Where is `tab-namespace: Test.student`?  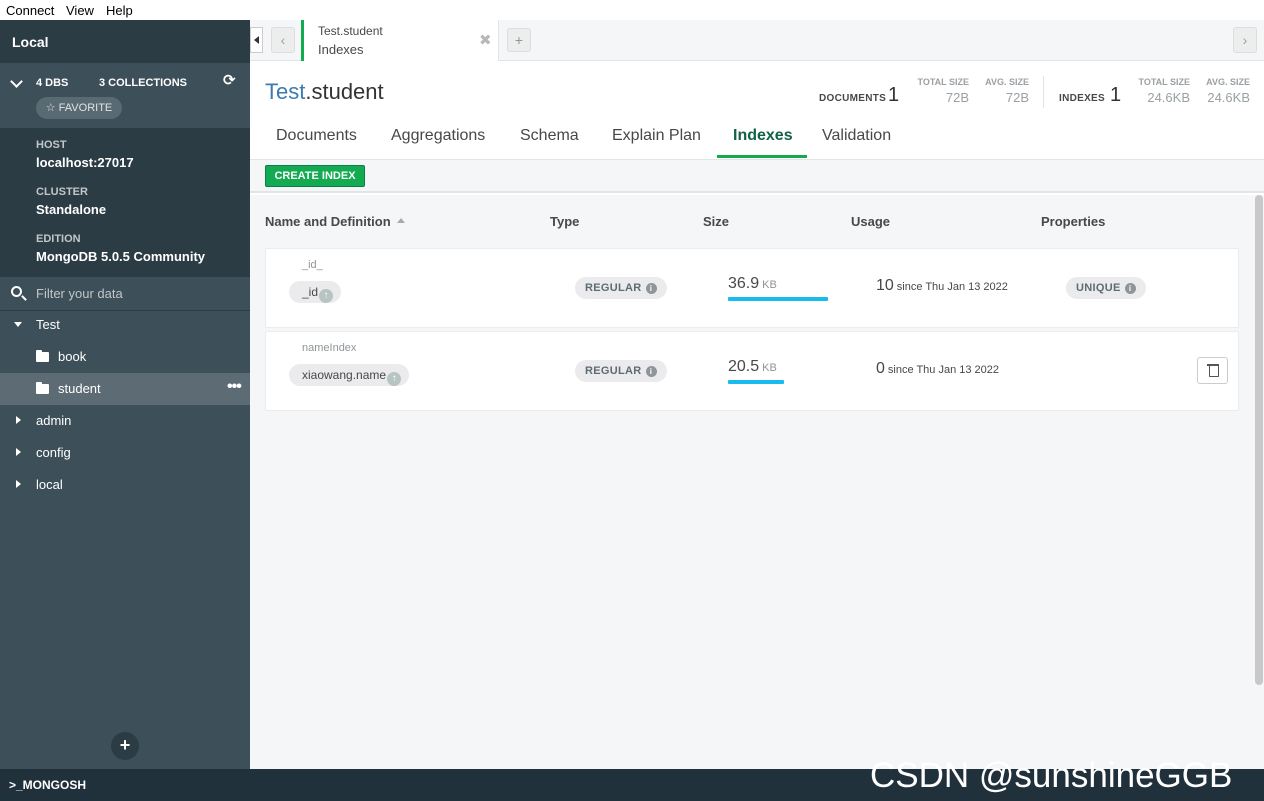
tab-namespace: Test.student is located at coordinates (350, 31).